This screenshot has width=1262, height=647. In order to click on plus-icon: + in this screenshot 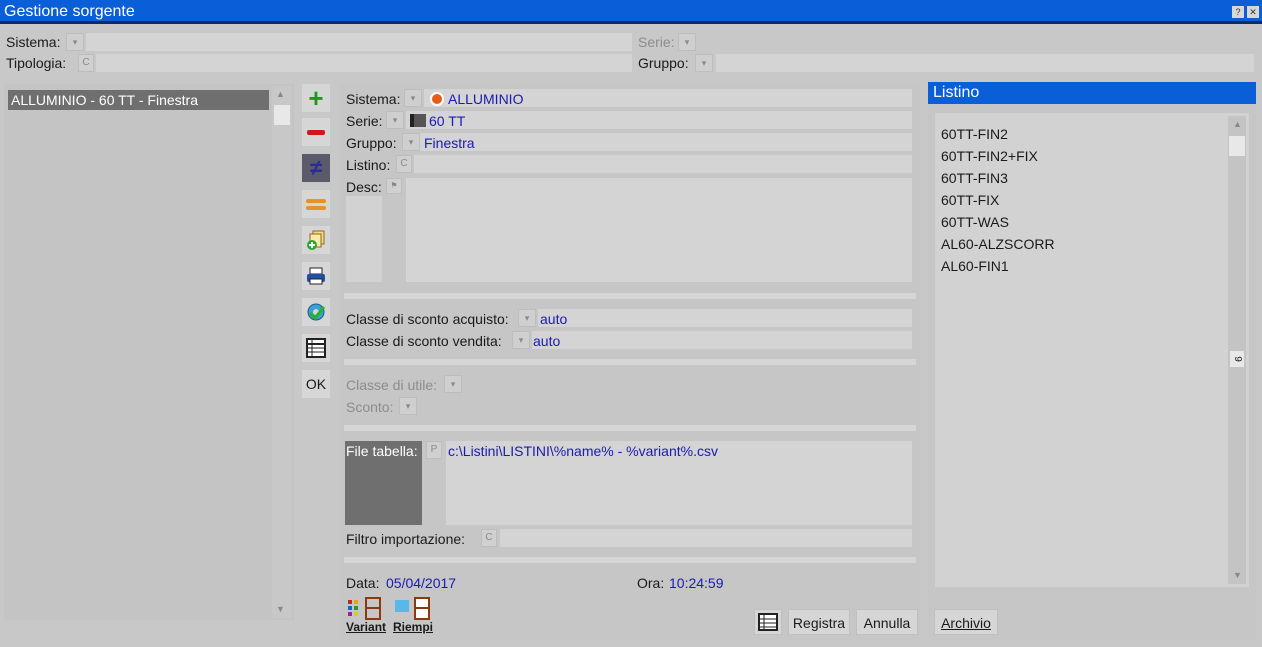, I will do `click(316, 97)`.